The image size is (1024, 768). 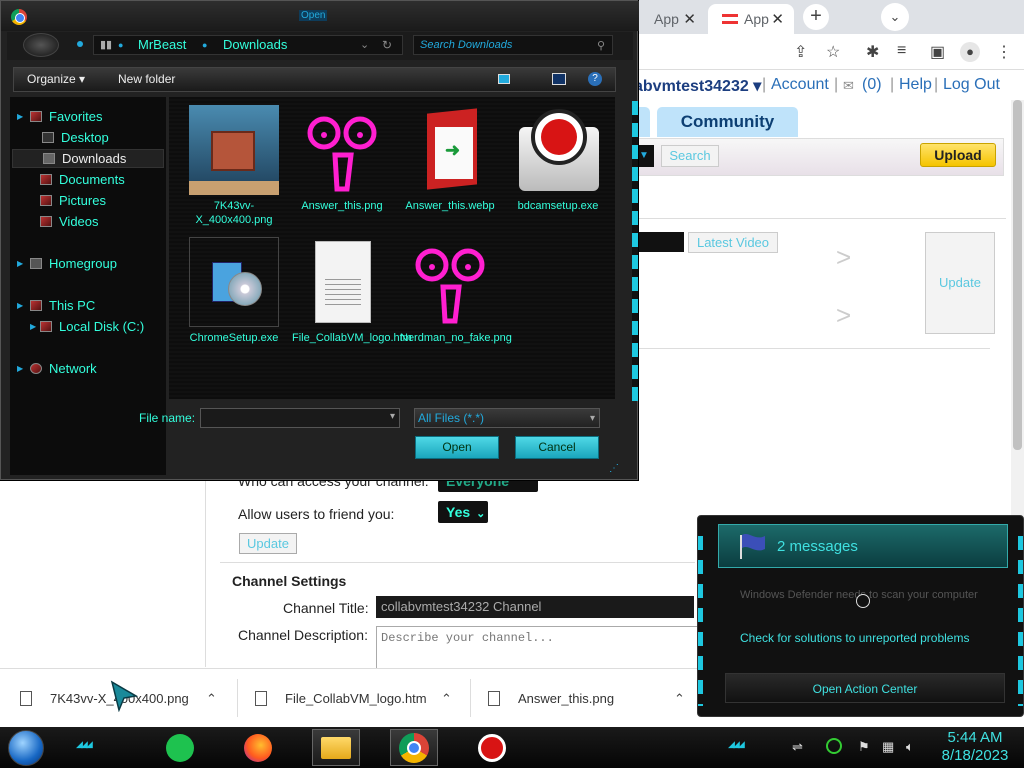 What do you see at coordinates (320, 16) in the screenshot?
I see `dialog-title-bar: Open` at bounding box center [320, 16].